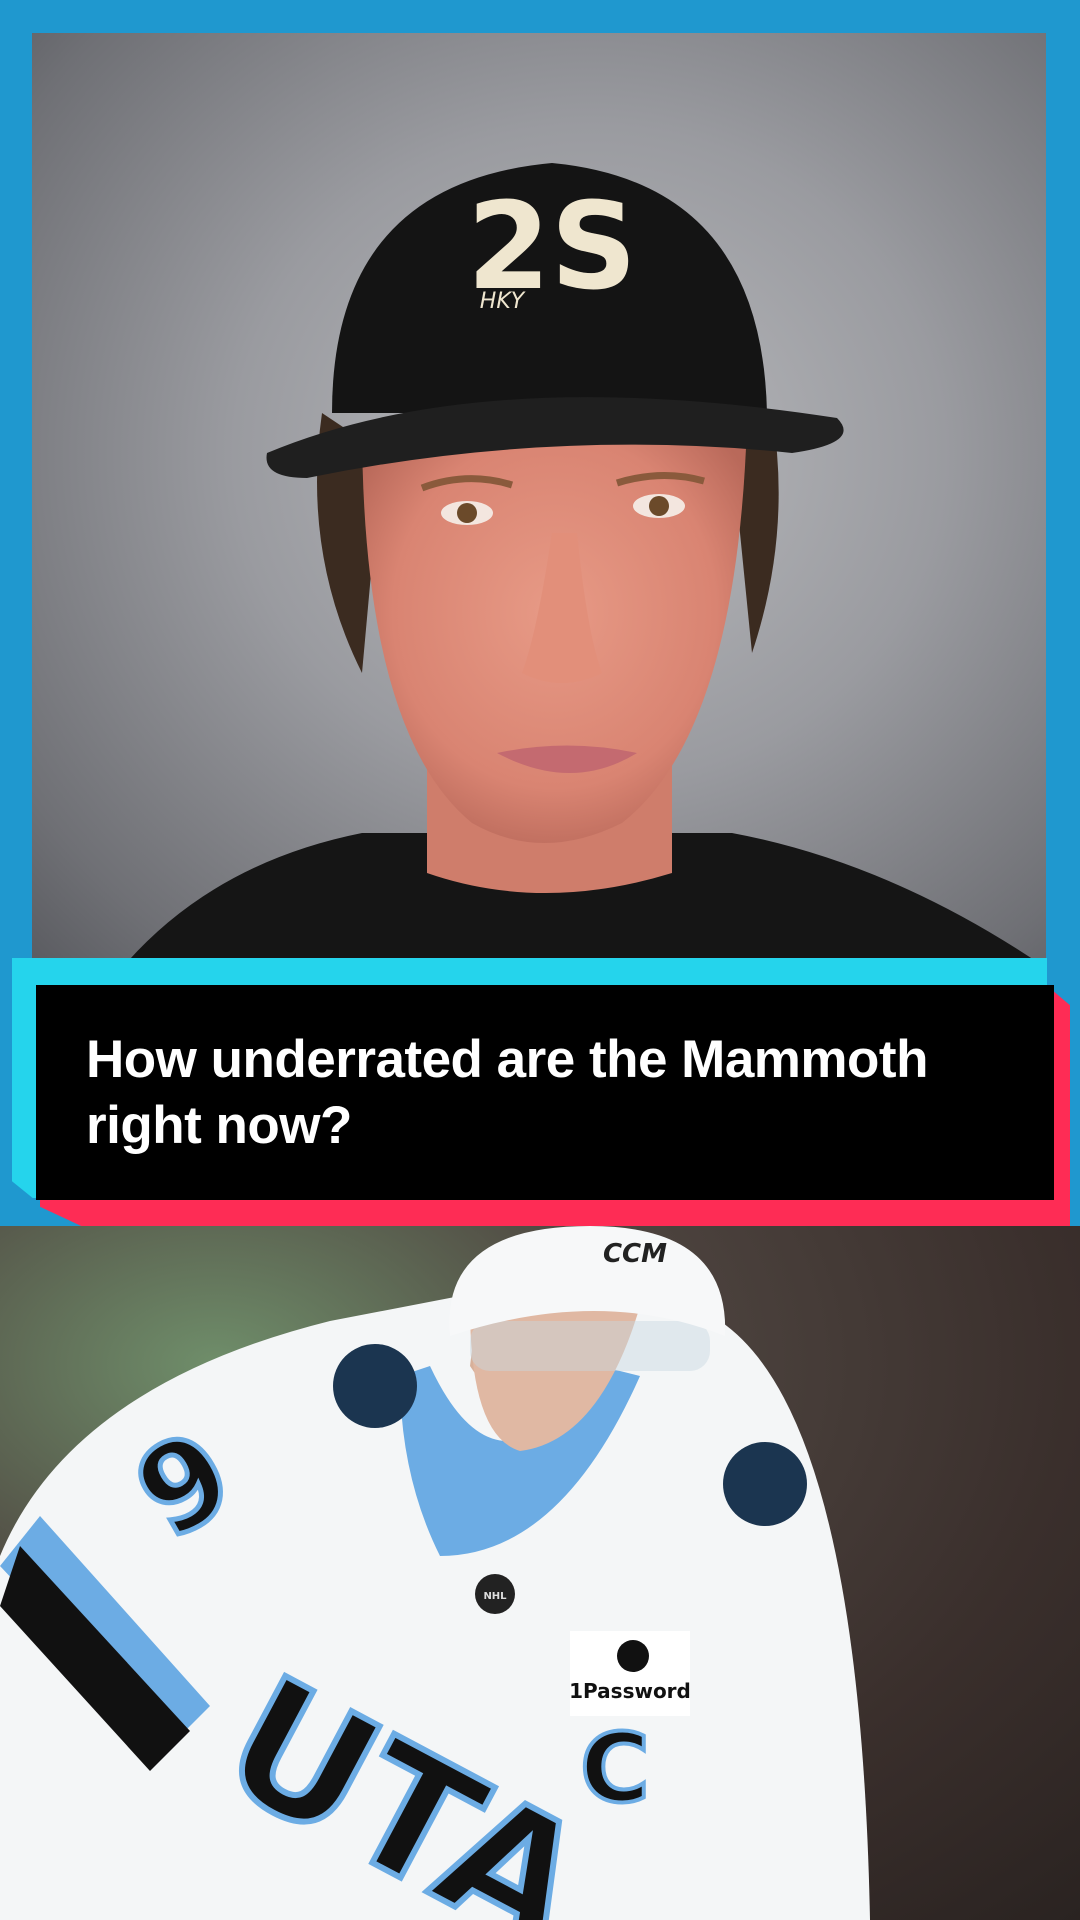 The height and width of the screenshot is (1920, 1080). Describe the element at coordinates (503, 301) in the screenshot. I see `cap-sublogo: HKY` at that location.